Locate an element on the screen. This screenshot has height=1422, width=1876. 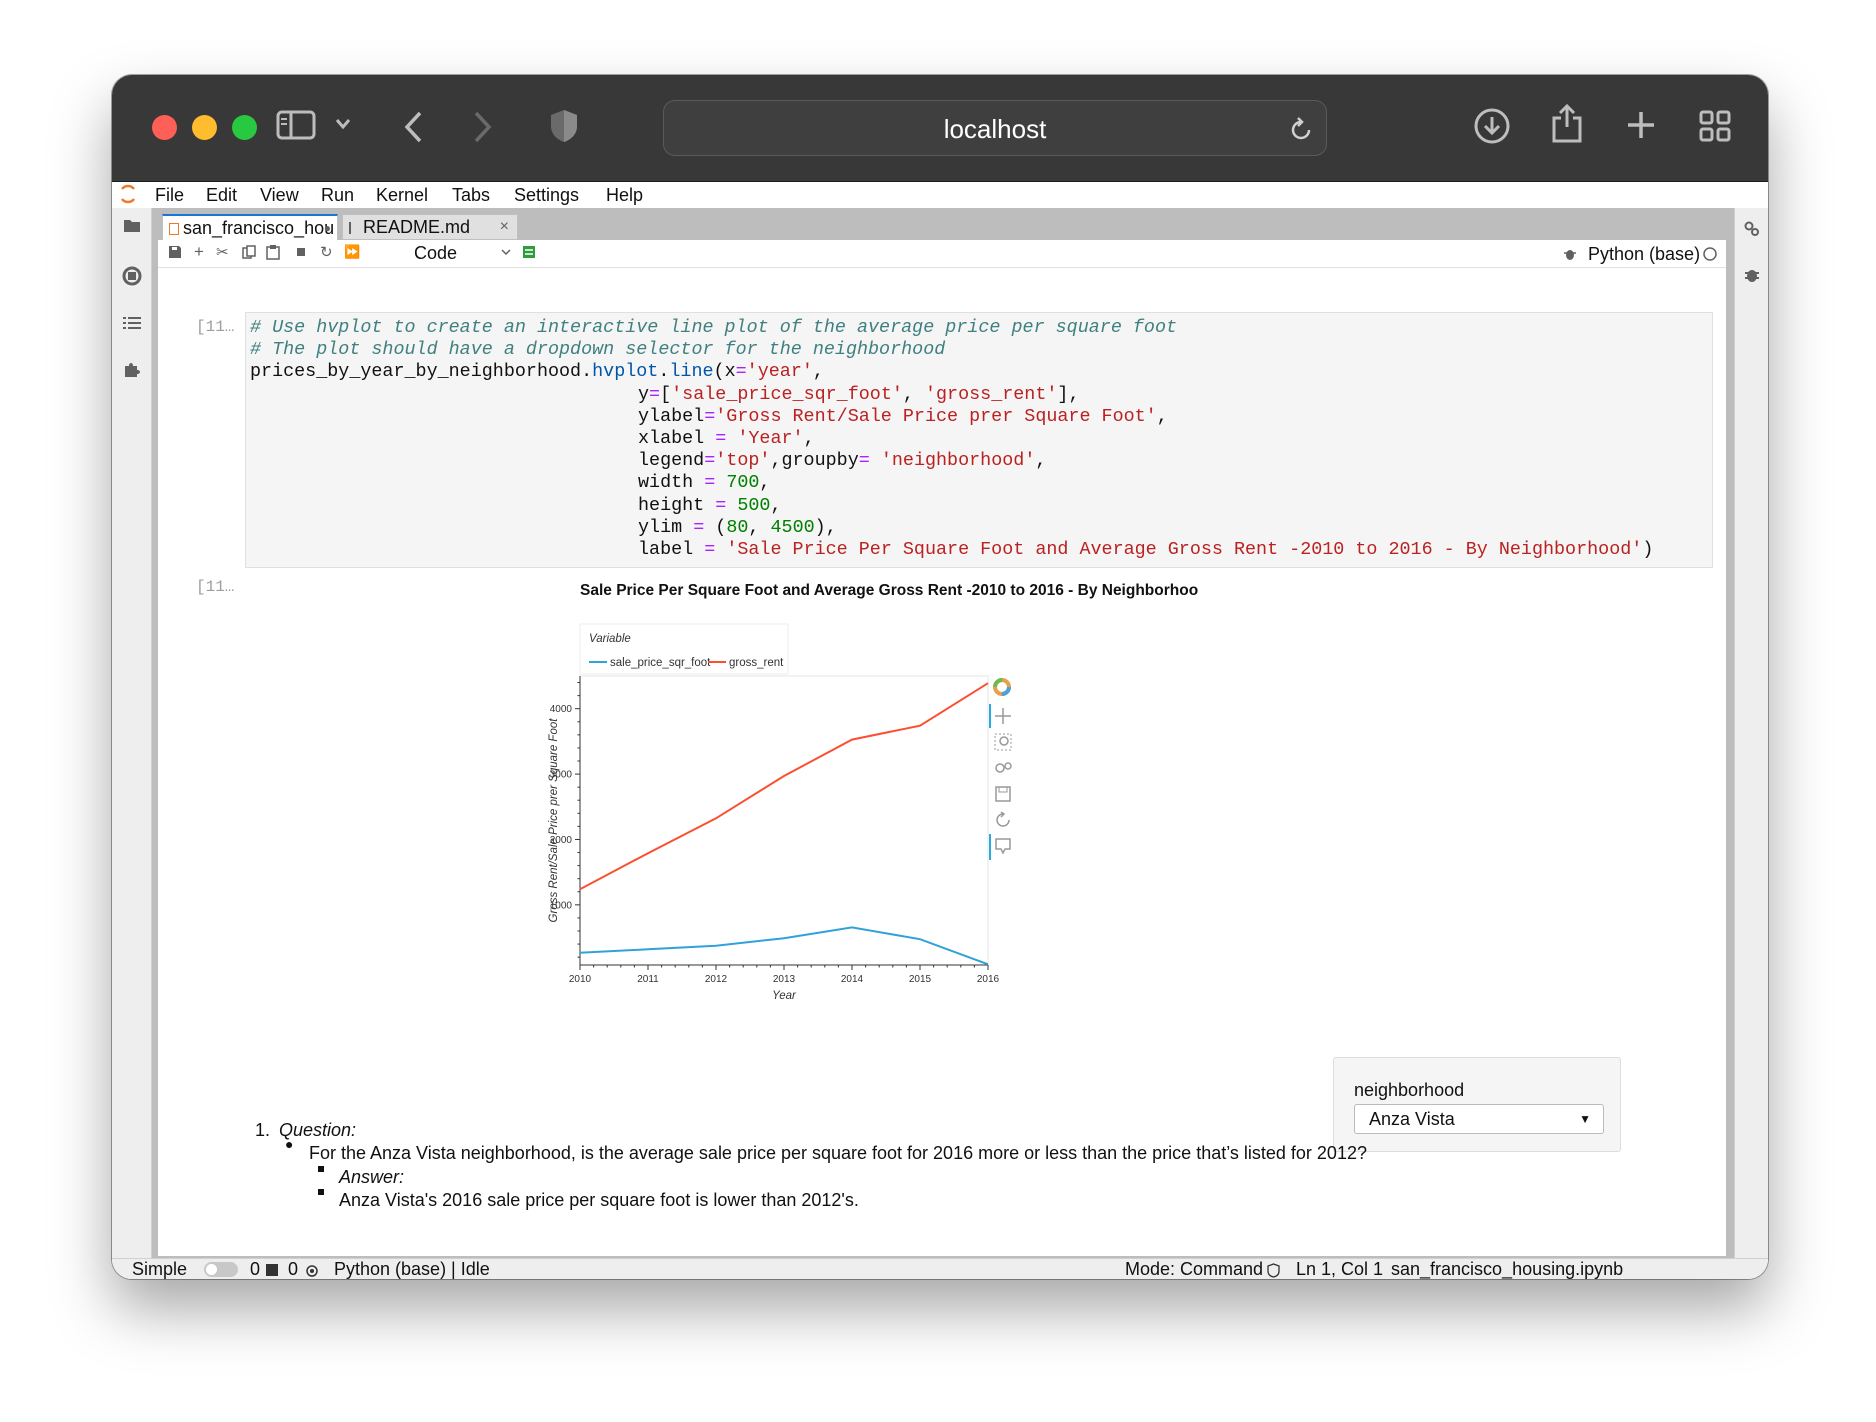
minimize-window-button is located at coordinates (204, 127).